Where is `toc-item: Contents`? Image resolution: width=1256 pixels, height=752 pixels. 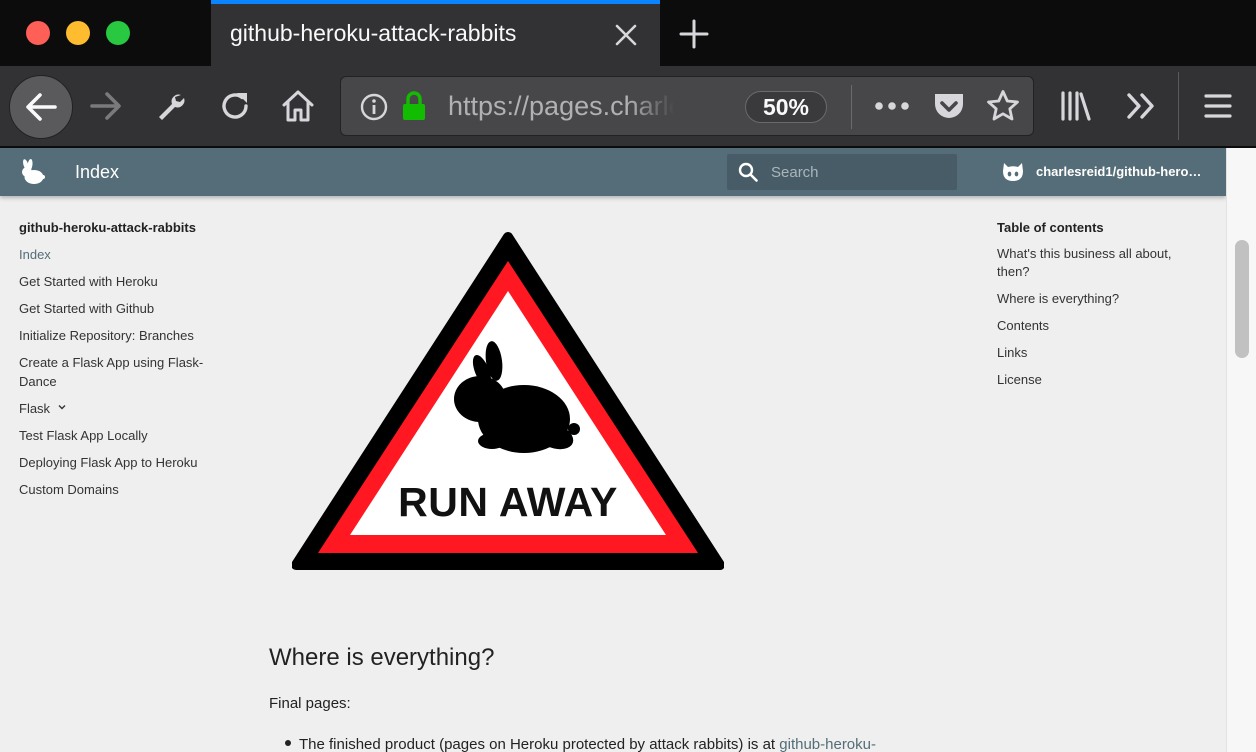
toc-item: Contents is located at coordinates (1097, 326).